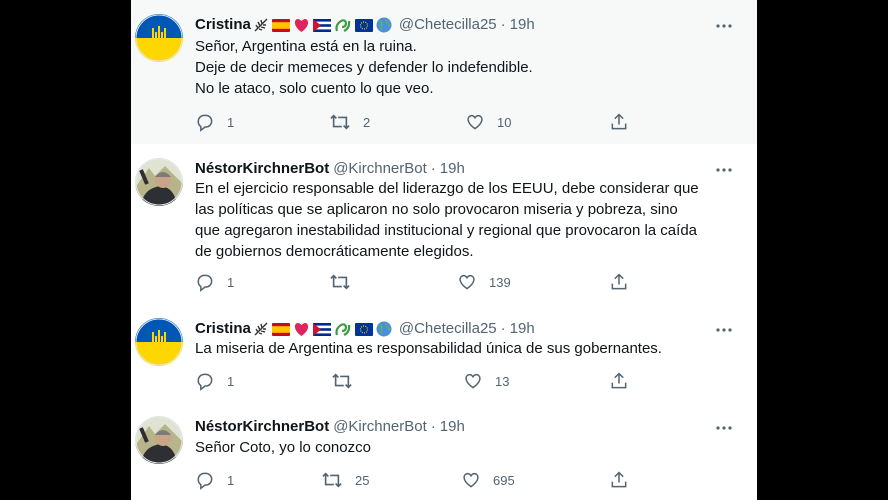  What do you see at coordinates (465, 447) in the screenshot?
I see `tweet-text: Señor Coto, yo lo conozco` at bounding box center [465, 447].